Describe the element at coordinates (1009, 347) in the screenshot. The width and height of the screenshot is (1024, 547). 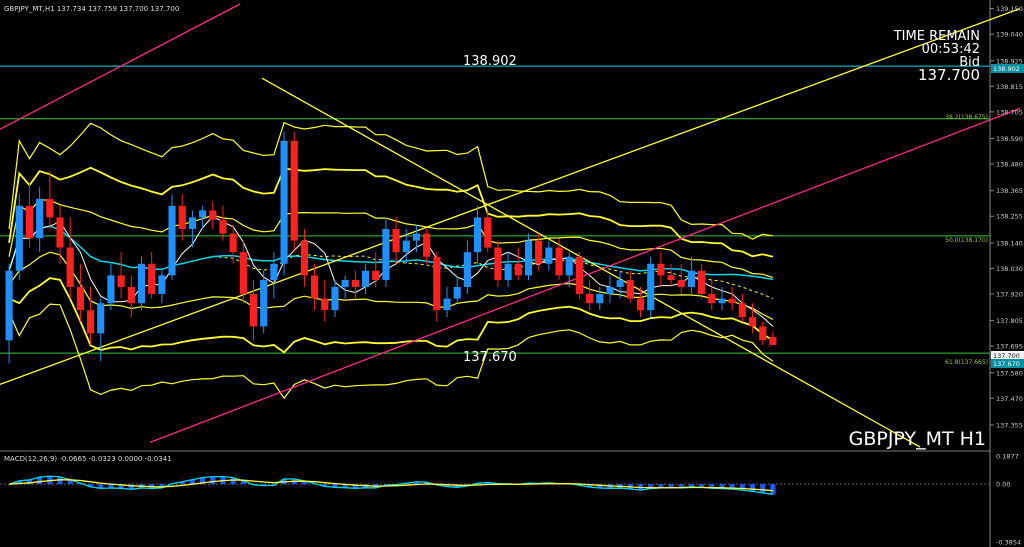
I see `price-tick-label: 137.695` at that location.